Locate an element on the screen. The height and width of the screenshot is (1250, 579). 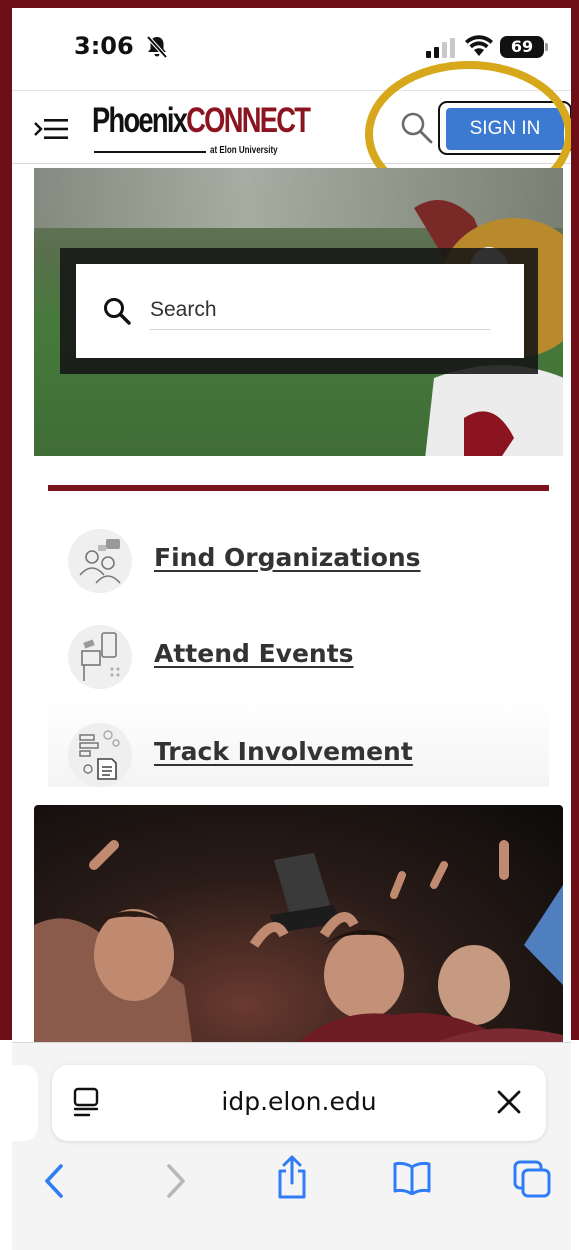
previous-tab-pill is located at coordinates (25, 1103).